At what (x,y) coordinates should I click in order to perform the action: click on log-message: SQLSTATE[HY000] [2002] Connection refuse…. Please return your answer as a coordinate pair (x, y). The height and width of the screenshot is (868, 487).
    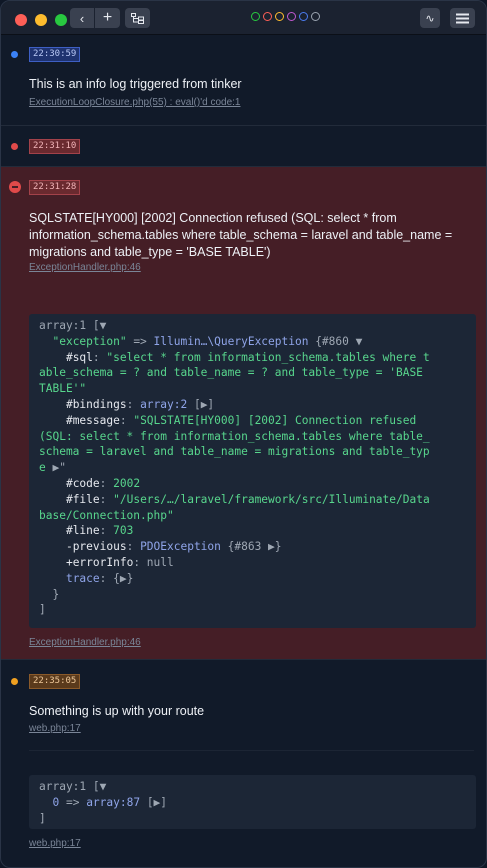
    Looking at the image, I should click on (249, 235).